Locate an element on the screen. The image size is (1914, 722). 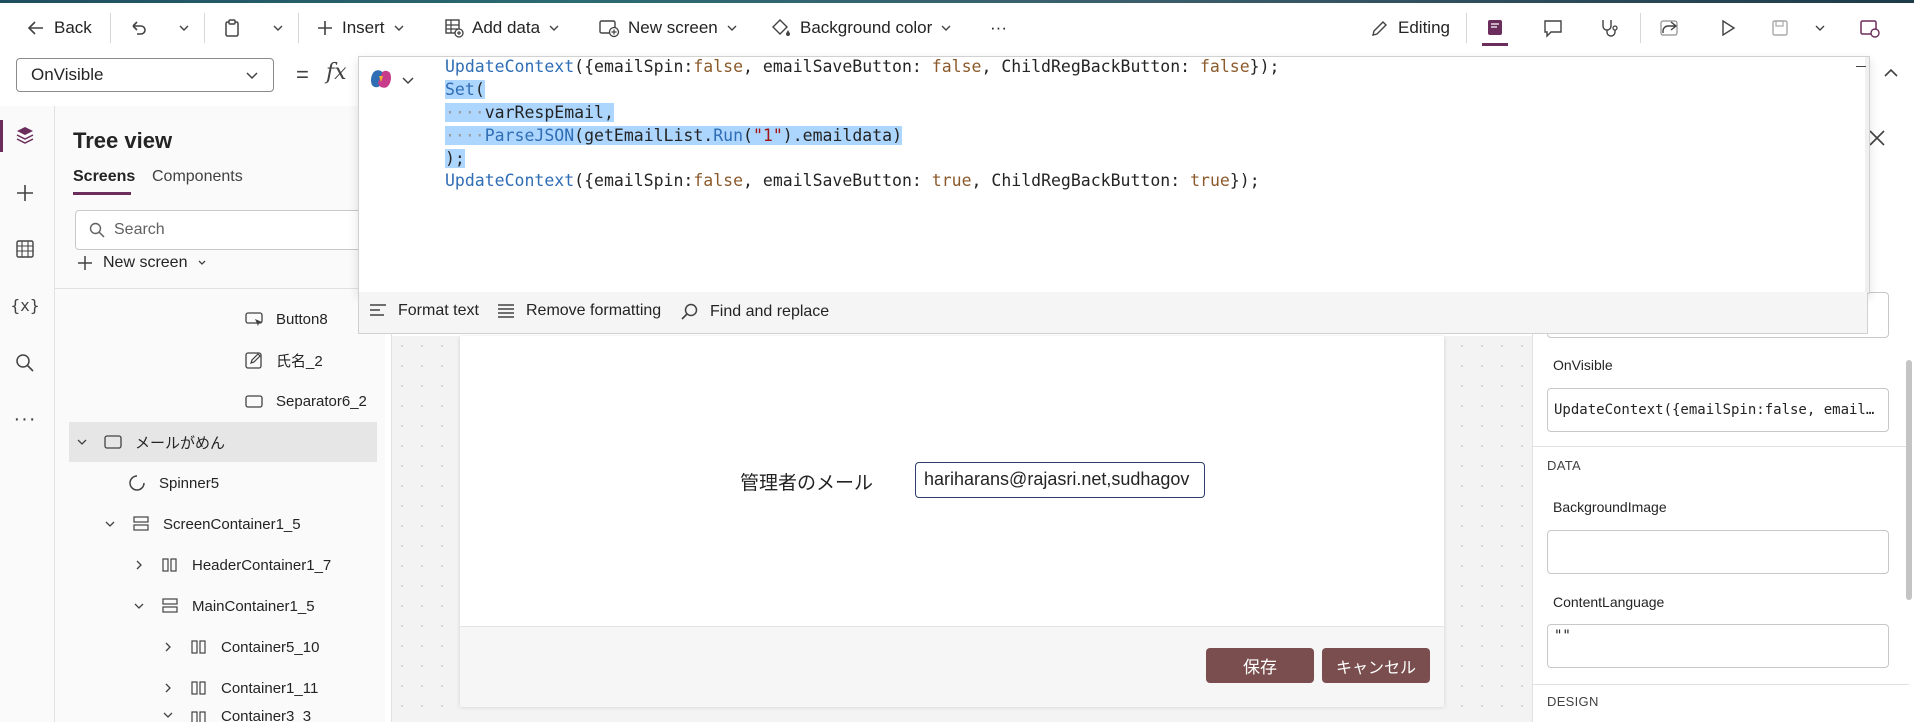
tree-item-separator6-2: Separator6_2 is located at coordinates (223, 401).